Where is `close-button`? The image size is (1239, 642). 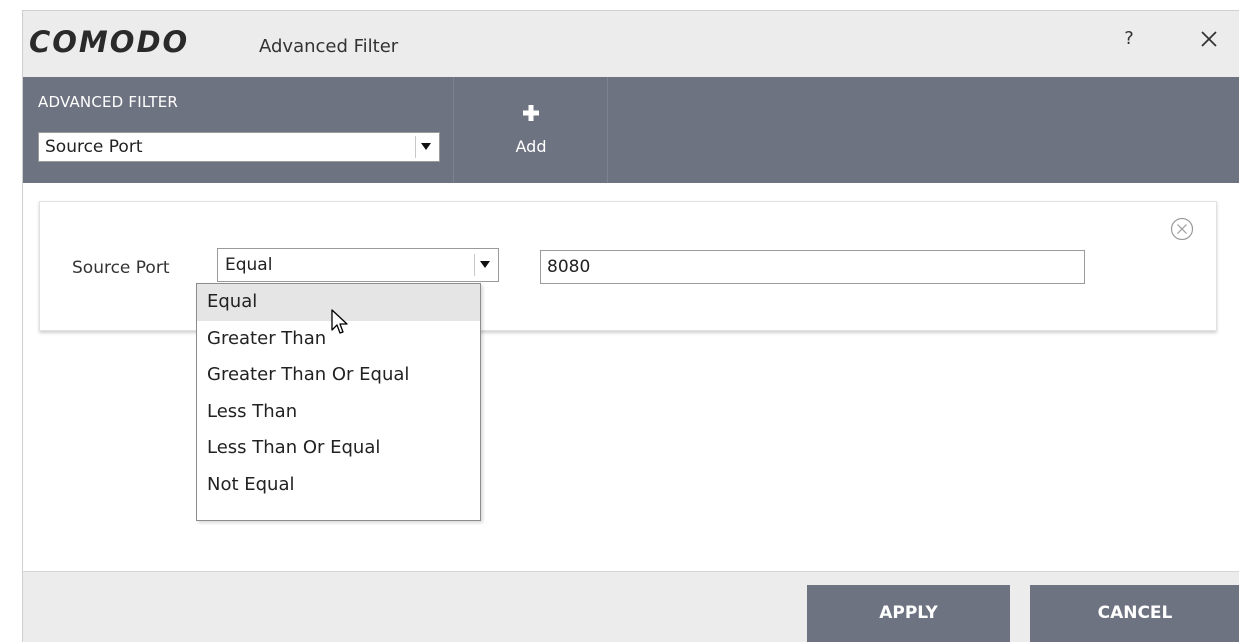
close-button is located at coordinates (1209, 39).